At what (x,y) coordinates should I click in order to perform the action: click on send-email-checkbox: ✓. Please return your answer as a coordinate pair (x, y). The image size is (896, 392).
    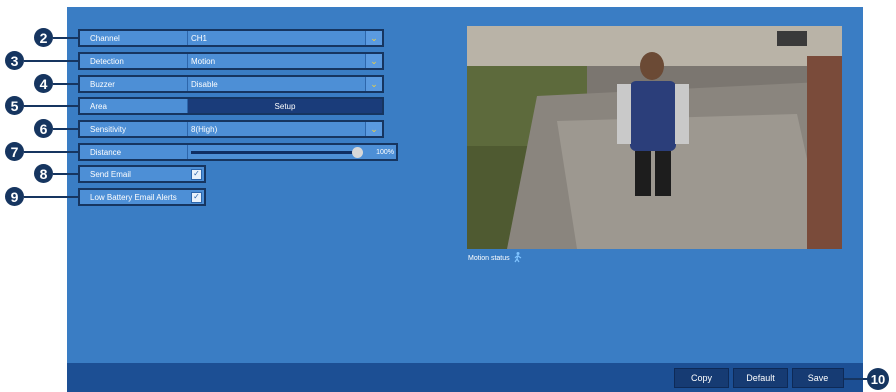
    Looking at the image, I should click on (196, 174).